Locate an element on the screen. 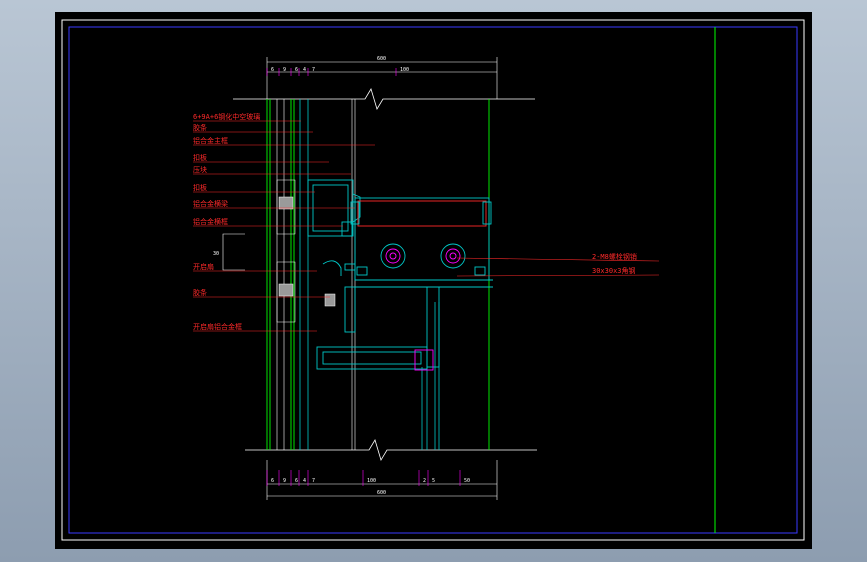 Image resolution: width=867 pixels, height=562 pixels. left-label: 压块 is located at coordinates (200, 169).